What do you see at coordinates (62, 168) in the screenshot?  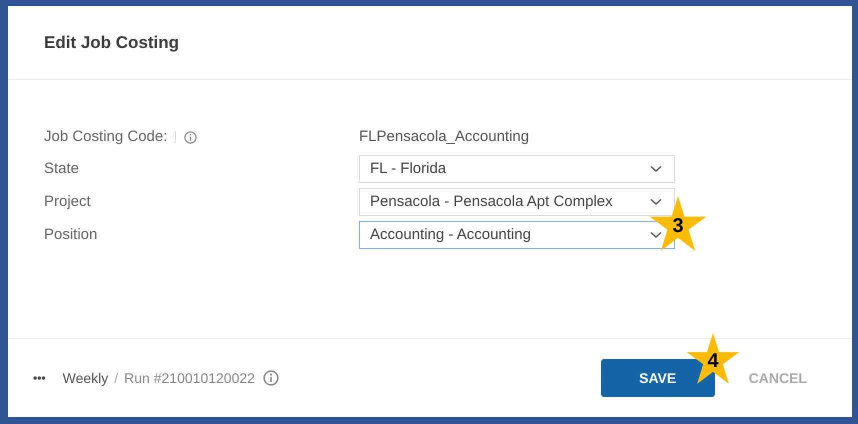 I see `field-label: State` at bounding box center [62, 168].